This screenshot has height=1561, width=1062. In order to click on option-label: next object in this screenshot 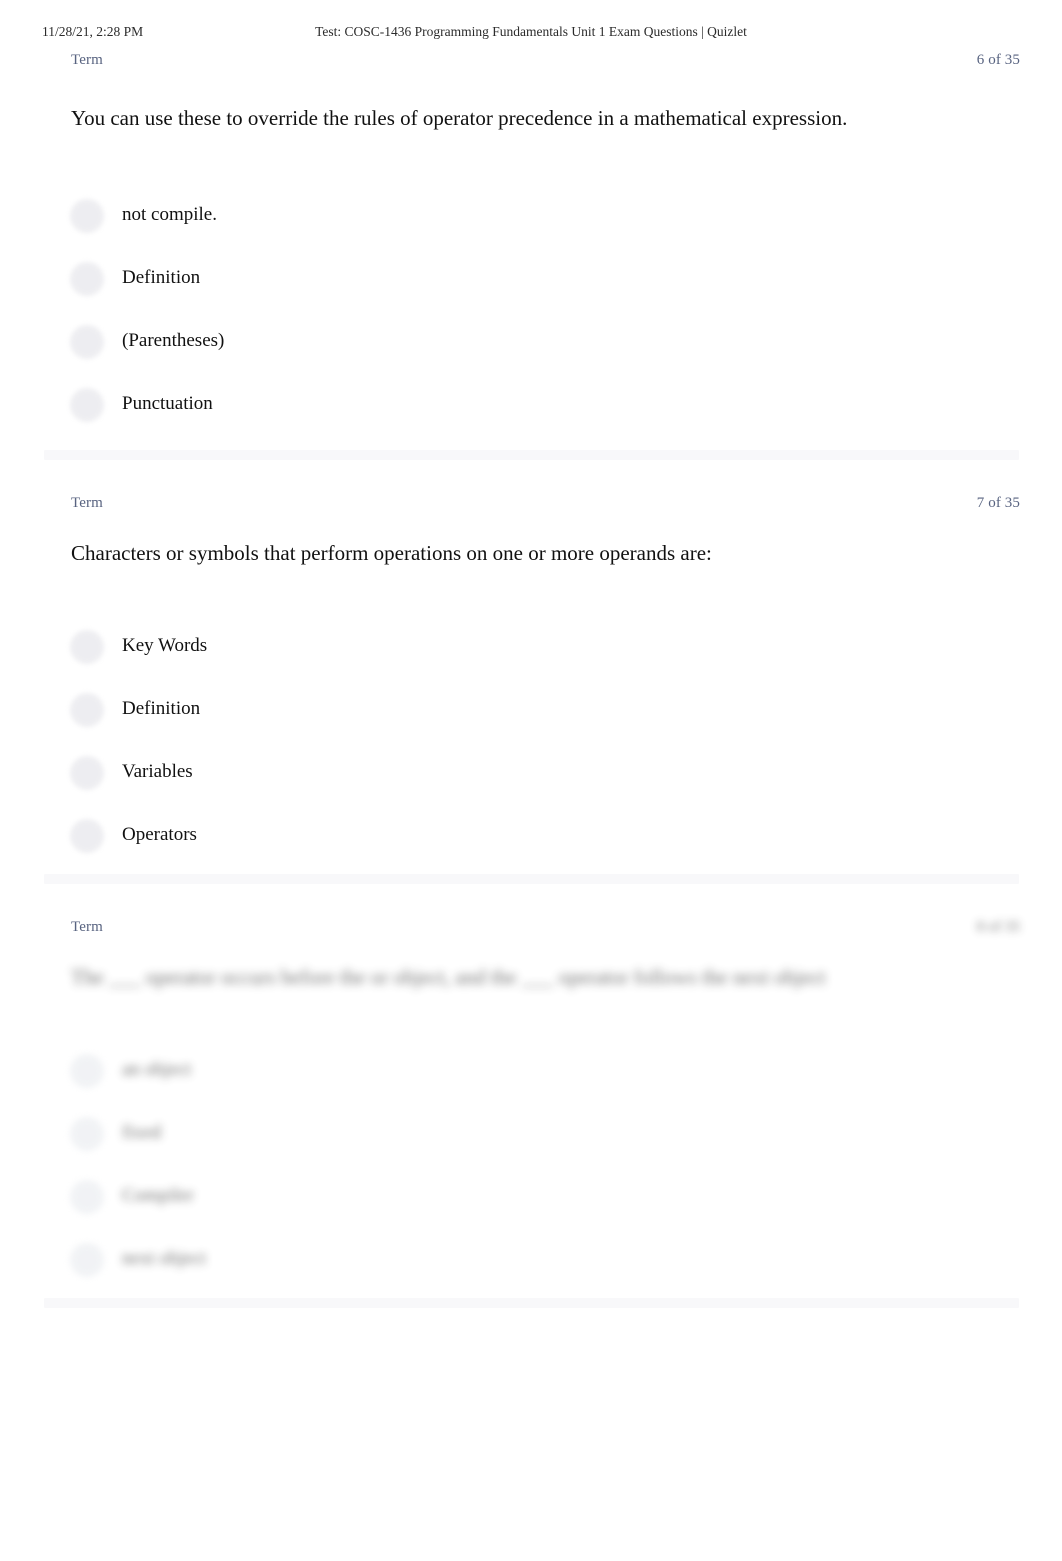, I will do `click(164, 1258)`.